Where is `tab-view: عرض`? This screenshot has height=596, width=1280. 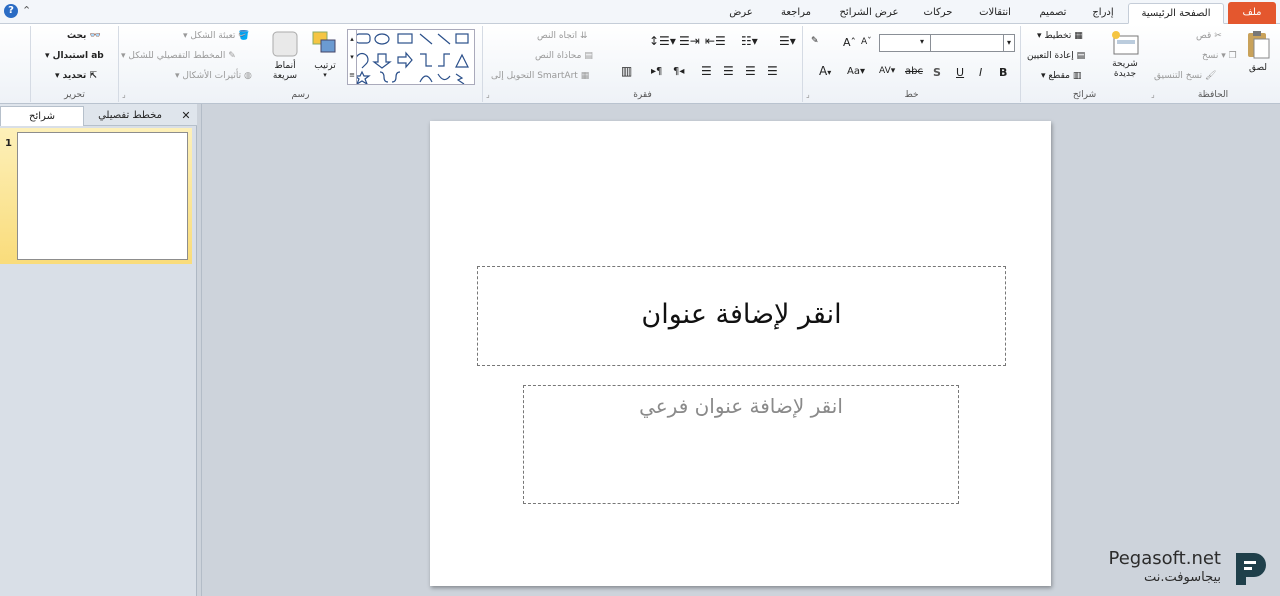 tab-view: عرض is located at coordinates (741, 13).